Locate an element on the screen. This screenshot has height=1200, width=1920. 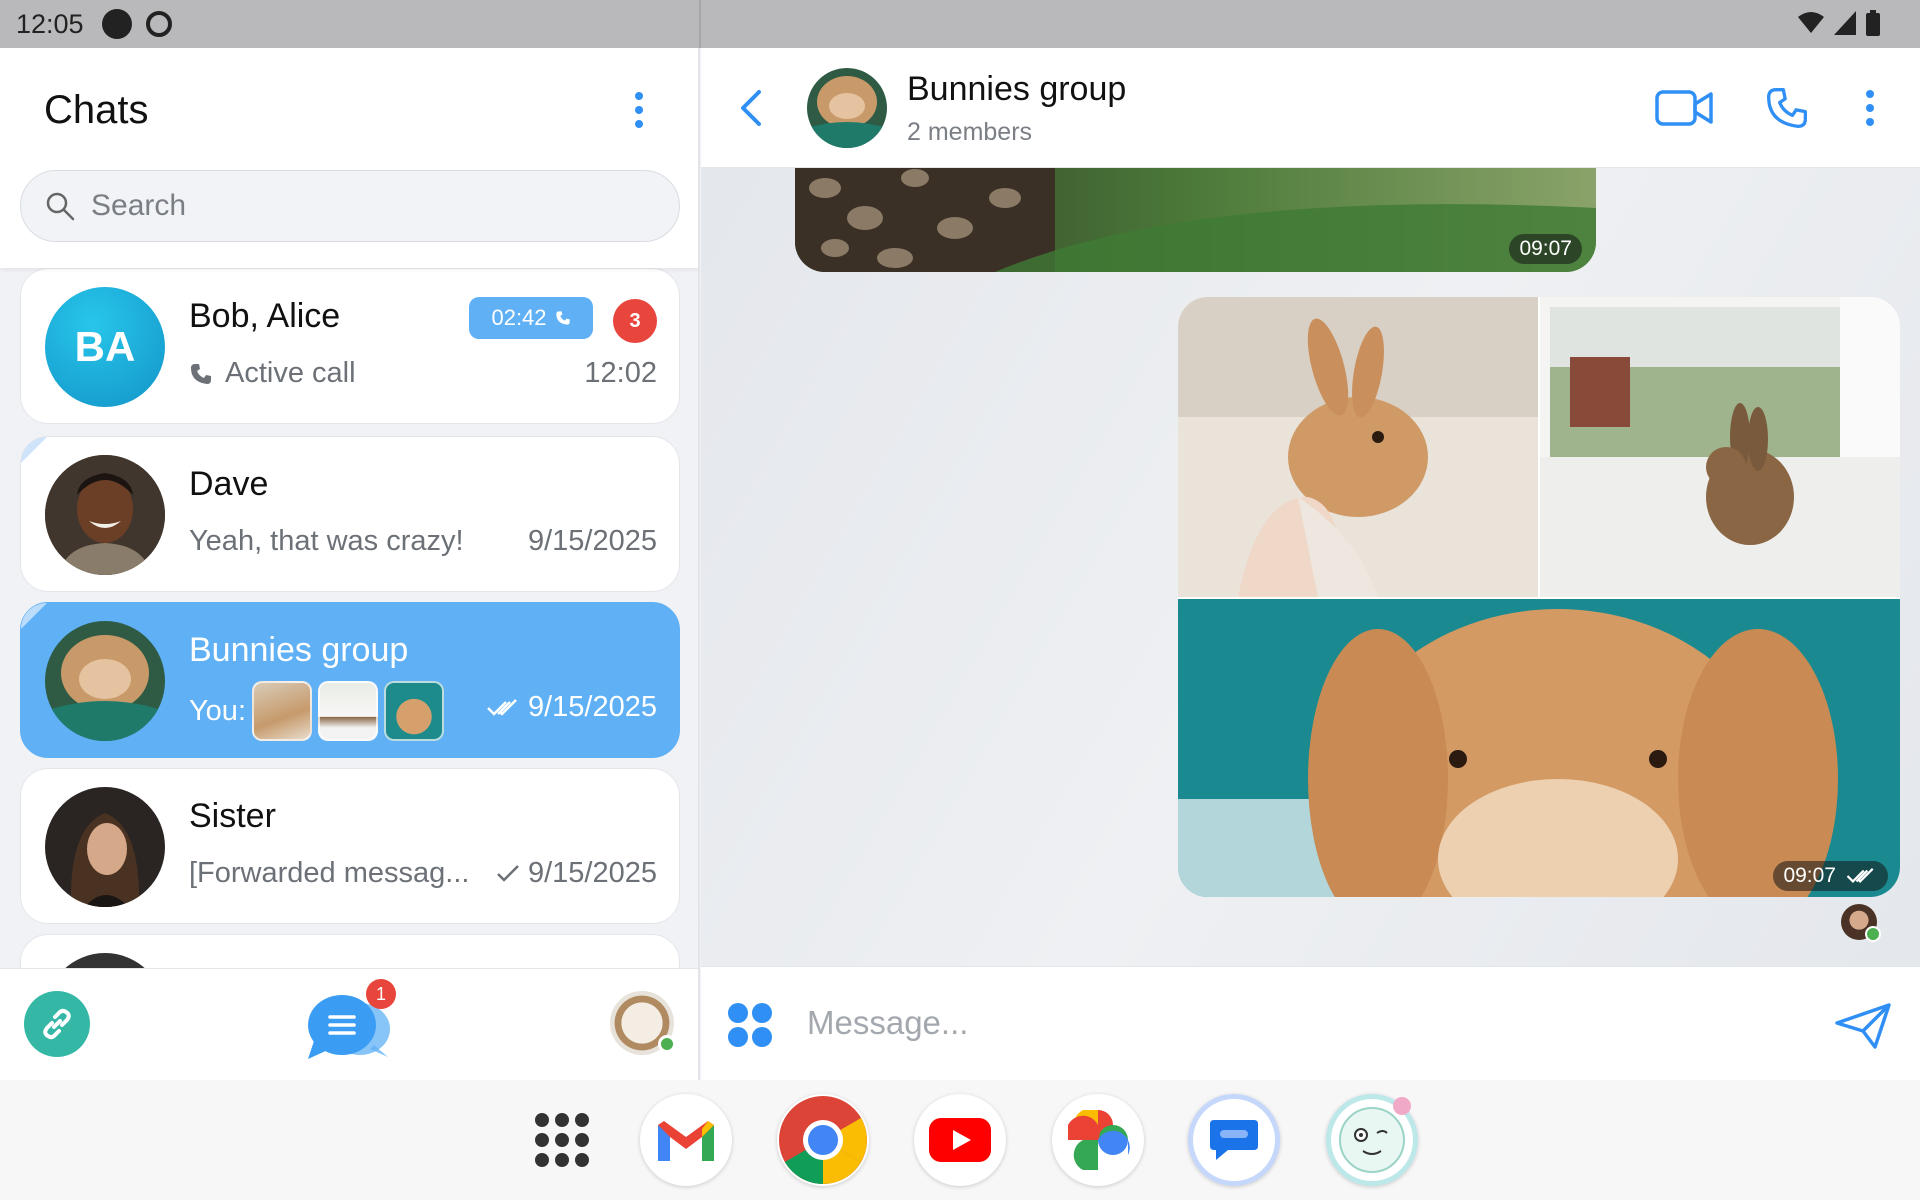
unread-badge: 3 is located at coordinates (635, 321).